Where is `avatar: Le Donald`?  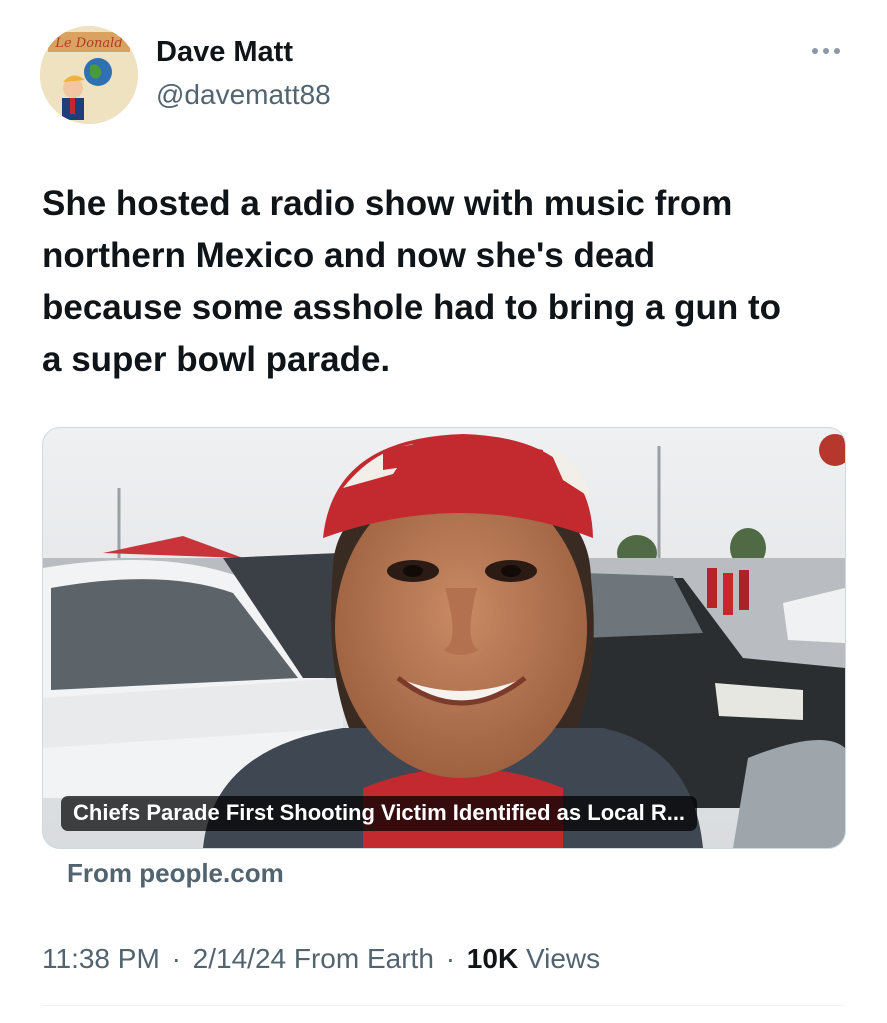 avatar: Le Donald is located at coordinates (89, 75).